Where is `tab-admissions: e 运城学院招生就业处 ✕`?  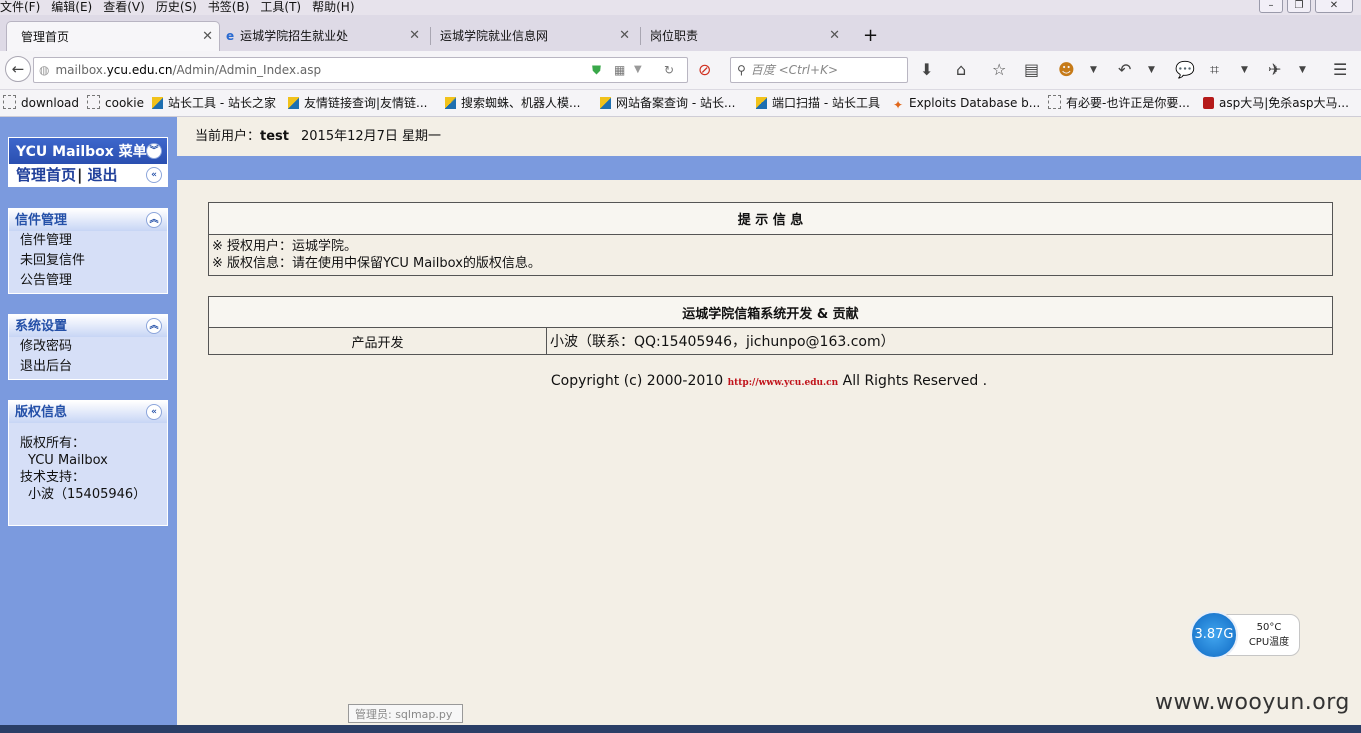 tab-admissions: e 运城学院招生就业处 ✕ is located at coordinates (326, 36).